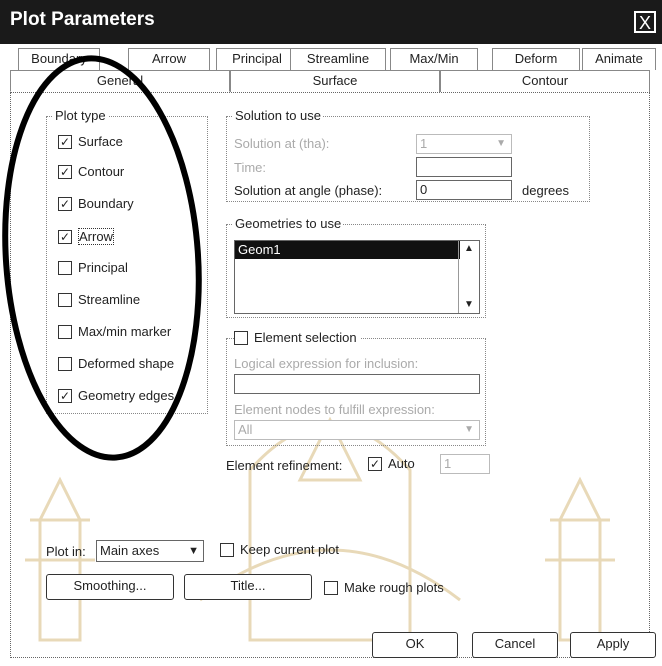 The height and width of the screenshot is (666, 662). Describe the element at coordinates (99, 299) in the screenshot. I see `checkbox-streamline: Streamline` at that location.